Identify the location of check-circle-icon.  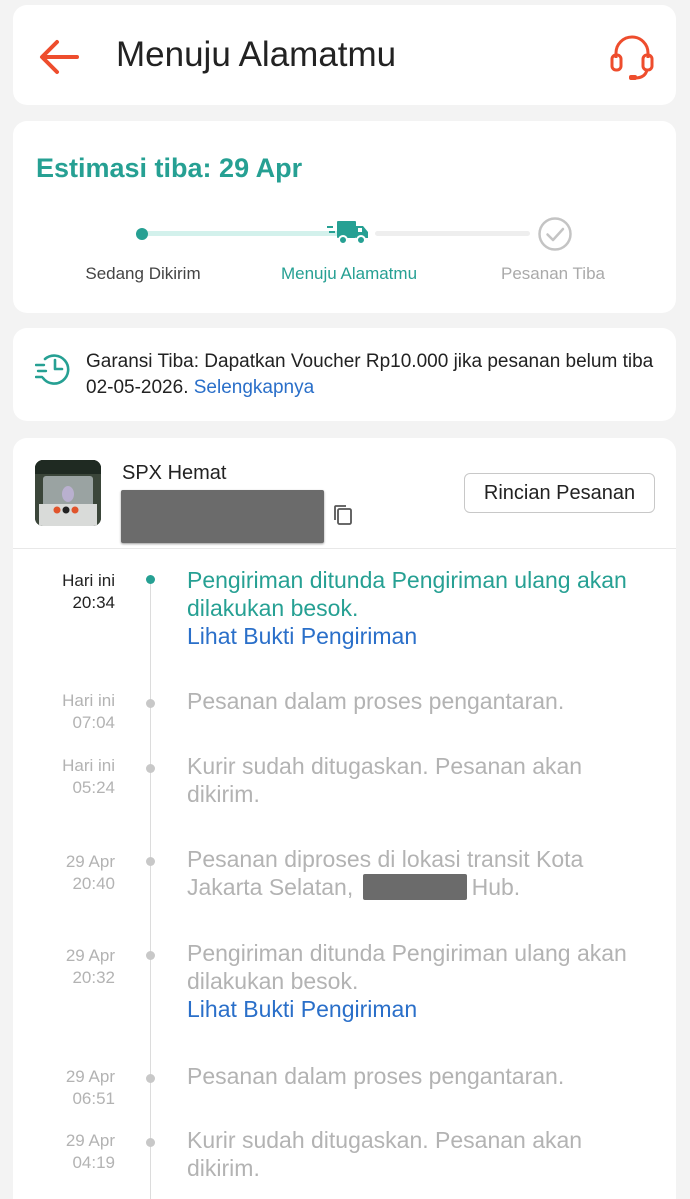
(555, 234).